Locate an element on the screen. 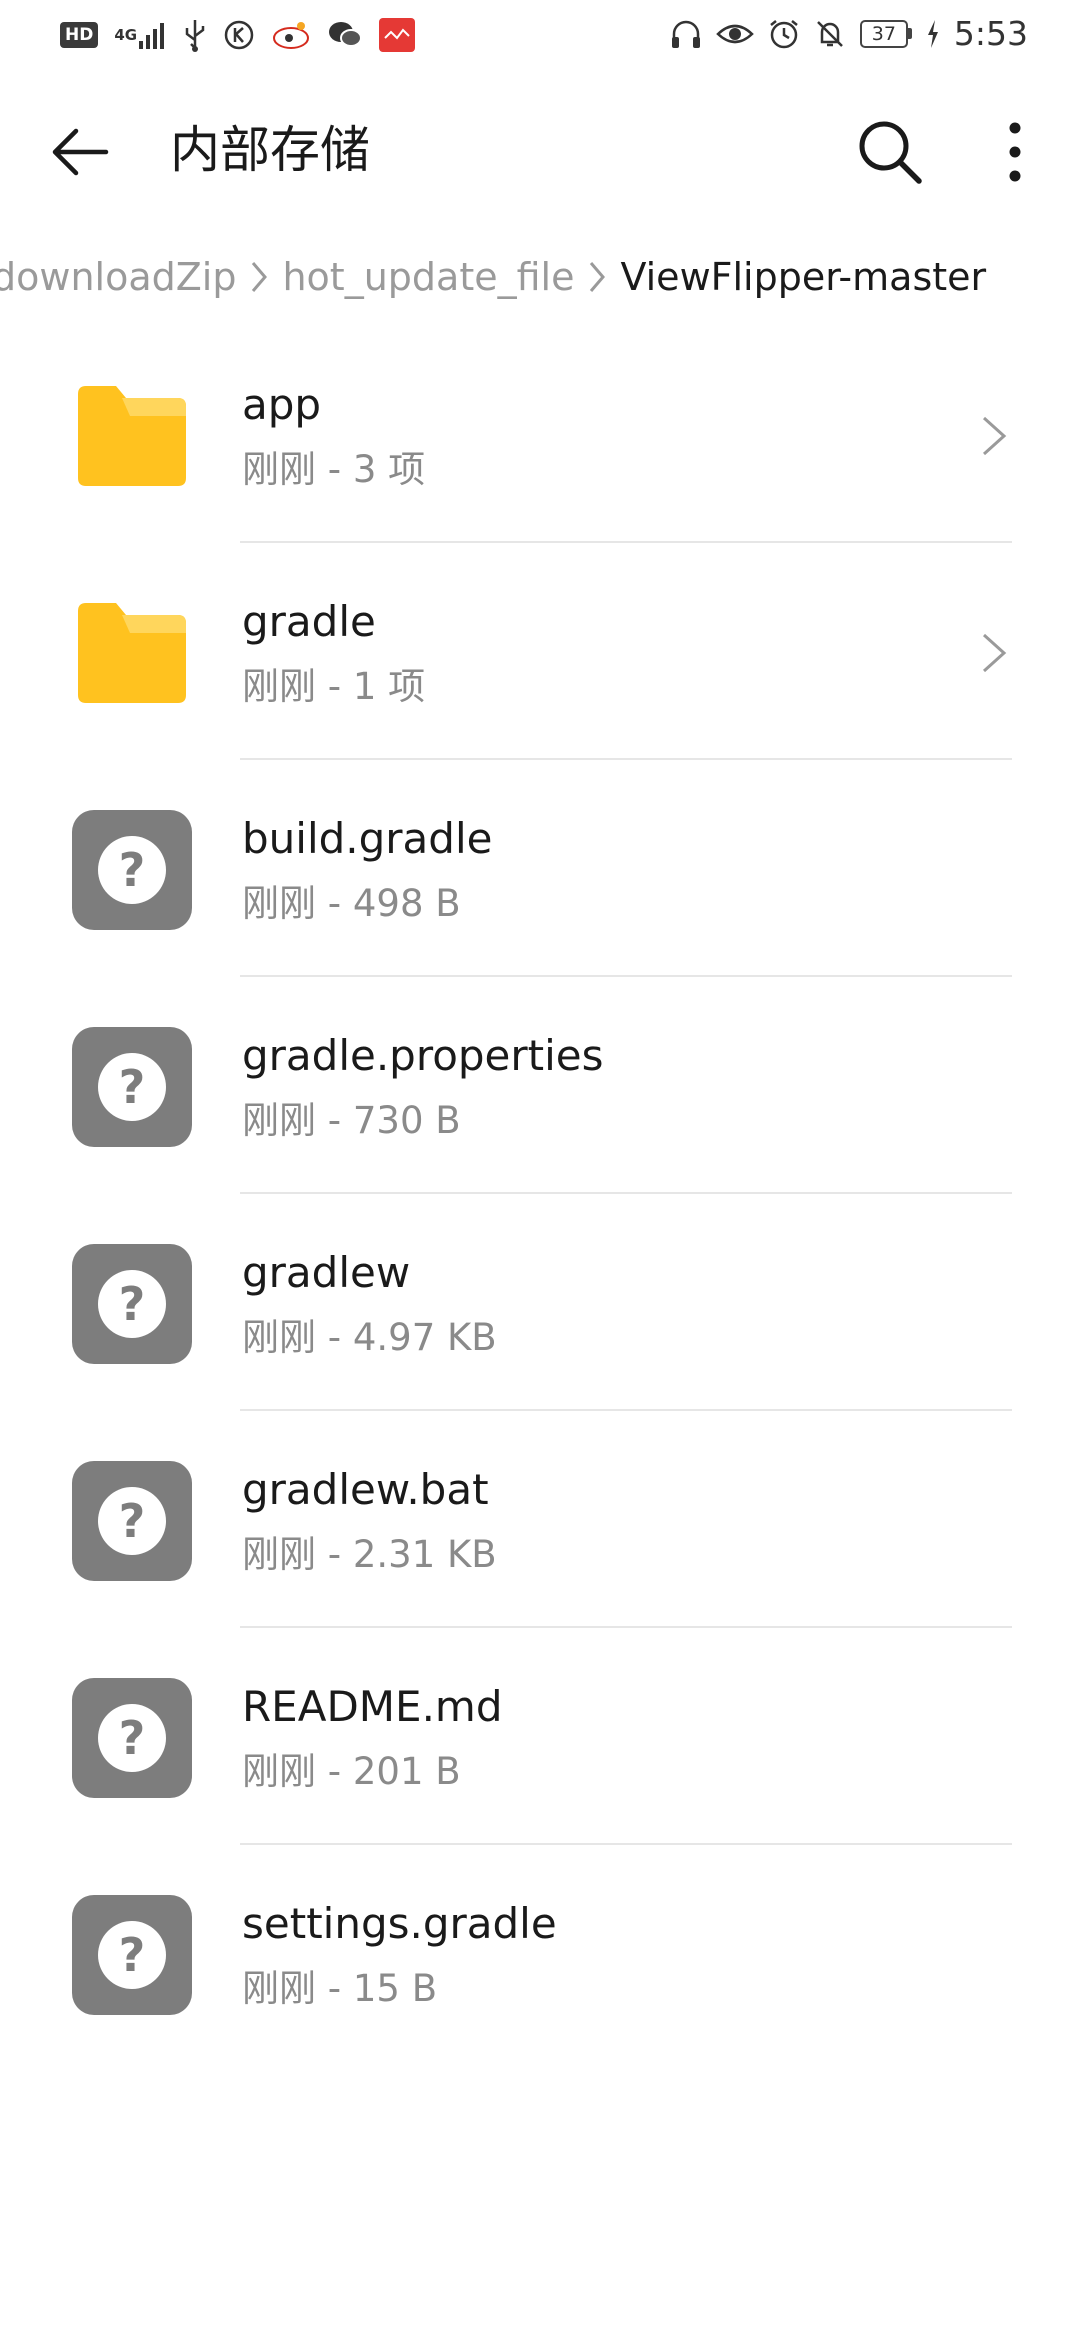  list-item-file-gradle-properties: ? gradle.properties 刚刚 - 730 B is located at coordinates (540, 1085).